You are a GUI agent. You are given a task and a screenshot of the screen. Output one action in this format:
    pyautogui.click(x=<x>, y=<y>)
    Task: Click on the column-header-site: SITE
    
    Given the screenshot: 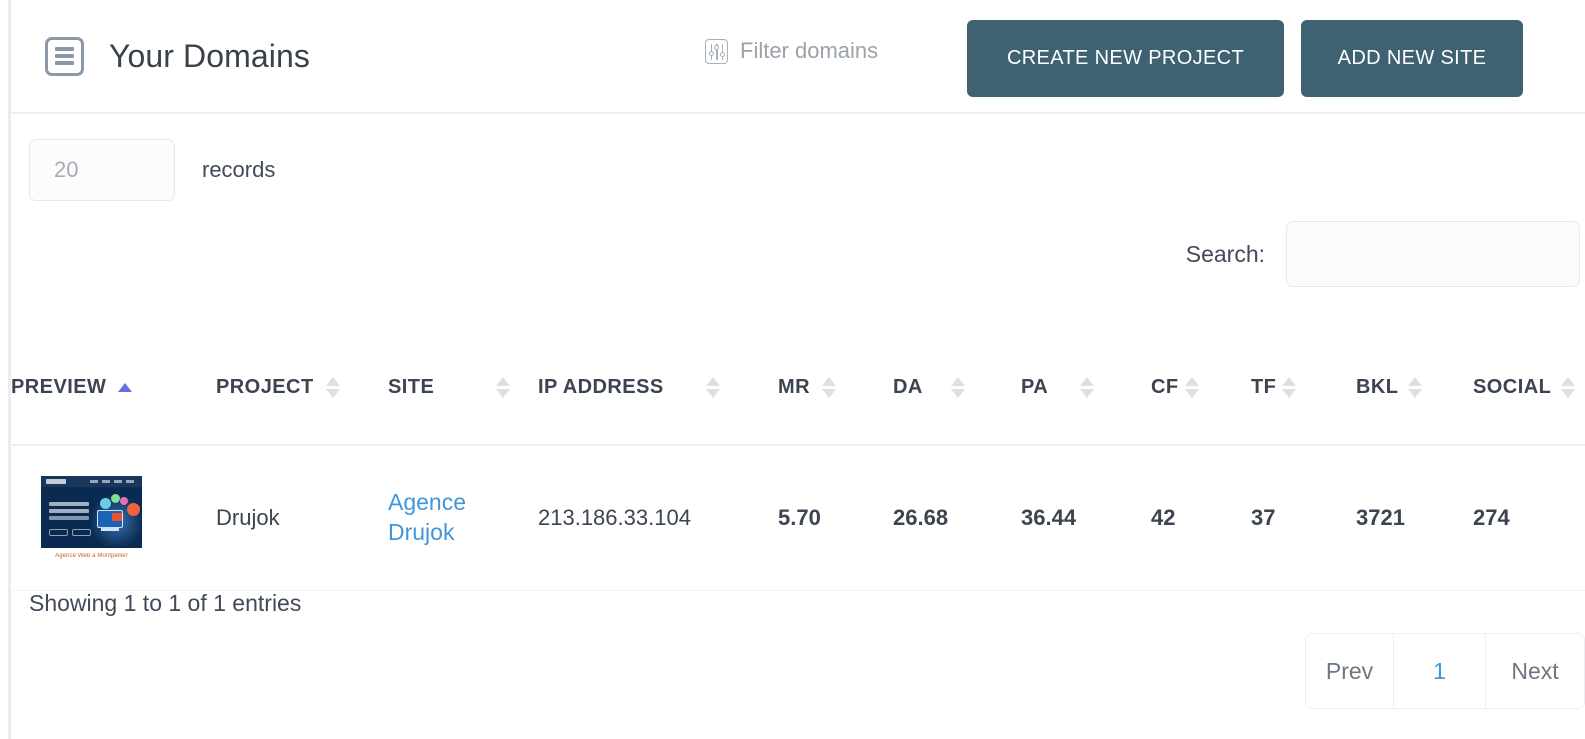 What is the action you would take?
    pyautogui.click(x=463, y=388)
    